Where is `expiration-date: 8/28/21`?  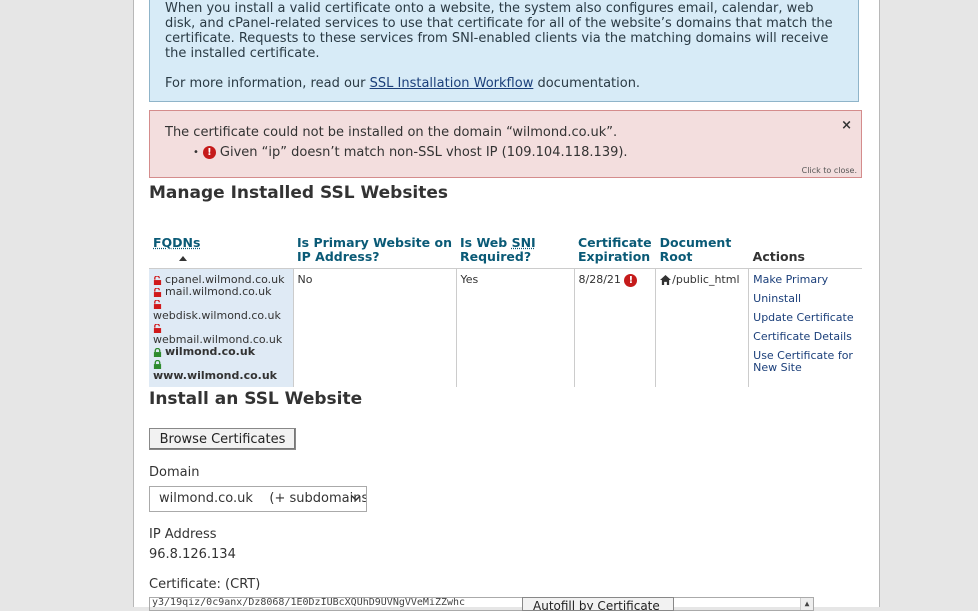 expiration-date: 8/28/21 is located at coordinates (599, 279).